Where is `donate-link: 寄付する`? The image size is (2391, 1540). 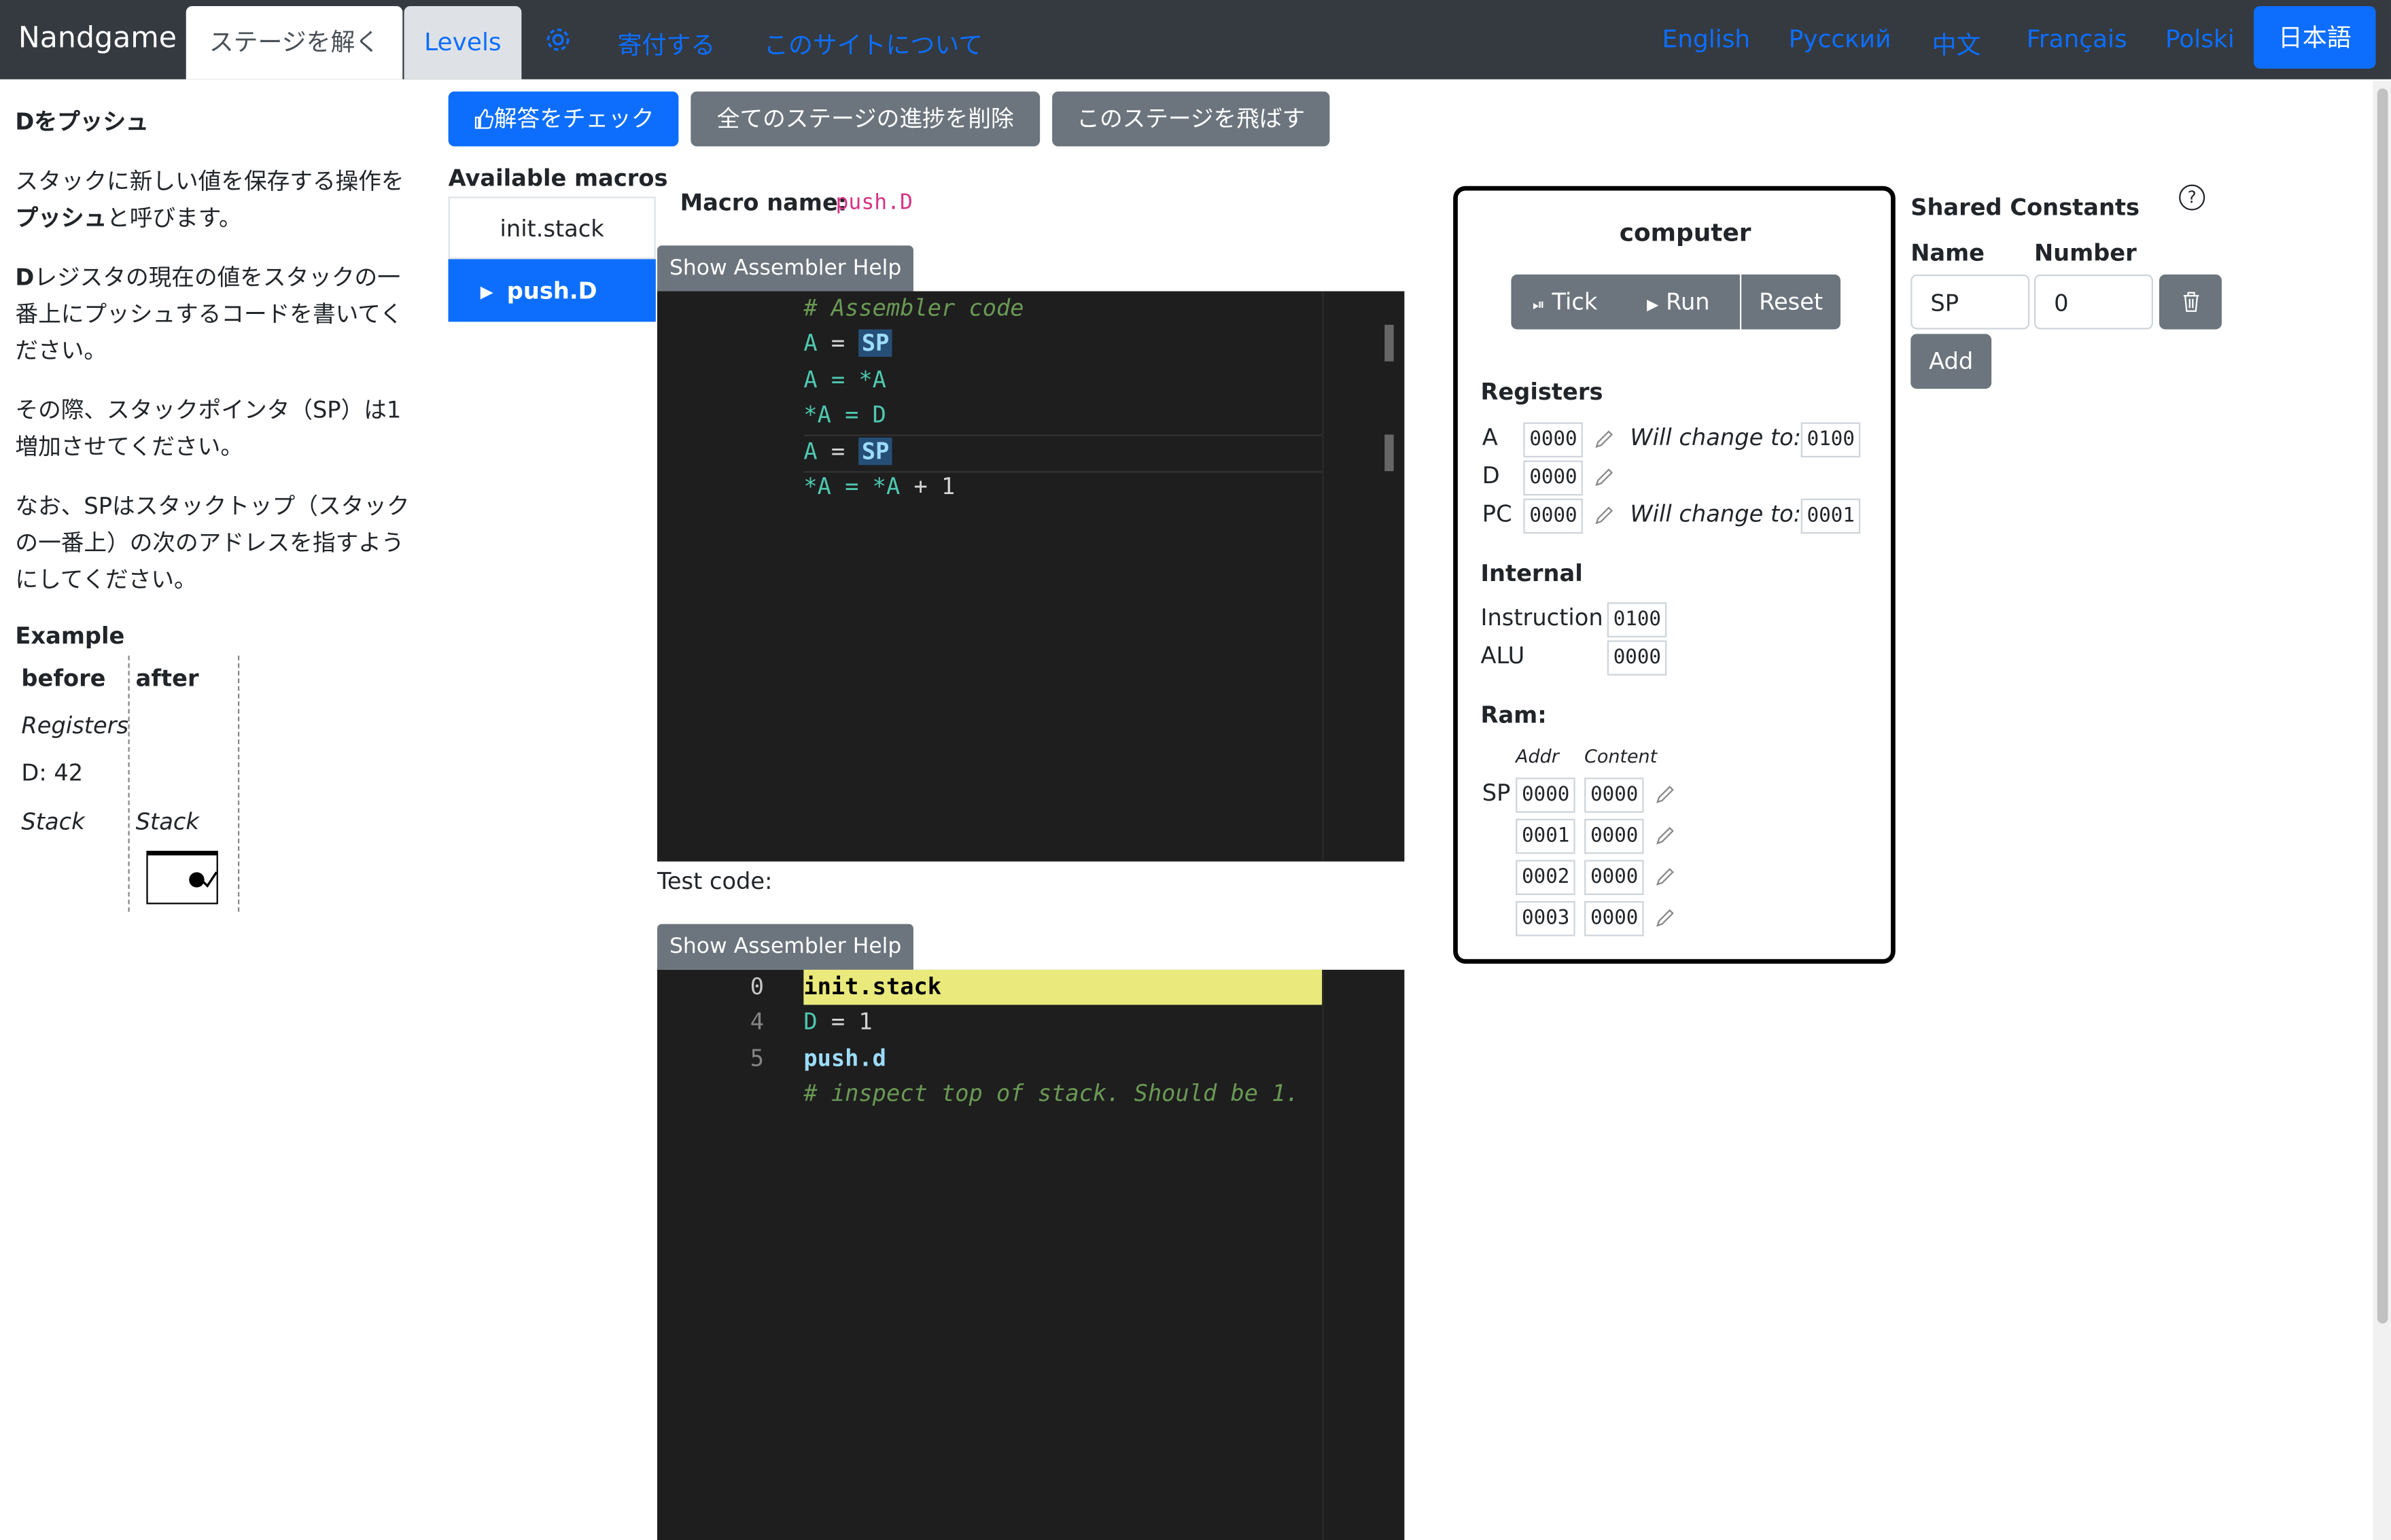
donate-link: 寄付する is located at coordinates (667, 43).